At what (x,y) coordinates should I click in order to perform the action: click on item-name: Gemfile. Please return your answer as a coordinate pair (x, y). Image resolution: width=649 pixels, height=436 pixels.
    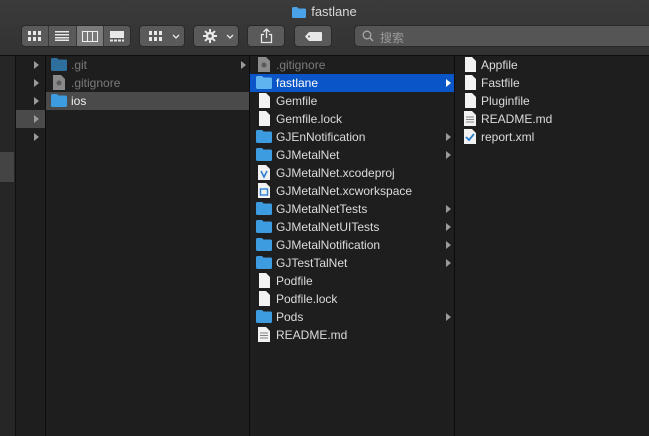
    Looking at the image, I should click on (297, 101).